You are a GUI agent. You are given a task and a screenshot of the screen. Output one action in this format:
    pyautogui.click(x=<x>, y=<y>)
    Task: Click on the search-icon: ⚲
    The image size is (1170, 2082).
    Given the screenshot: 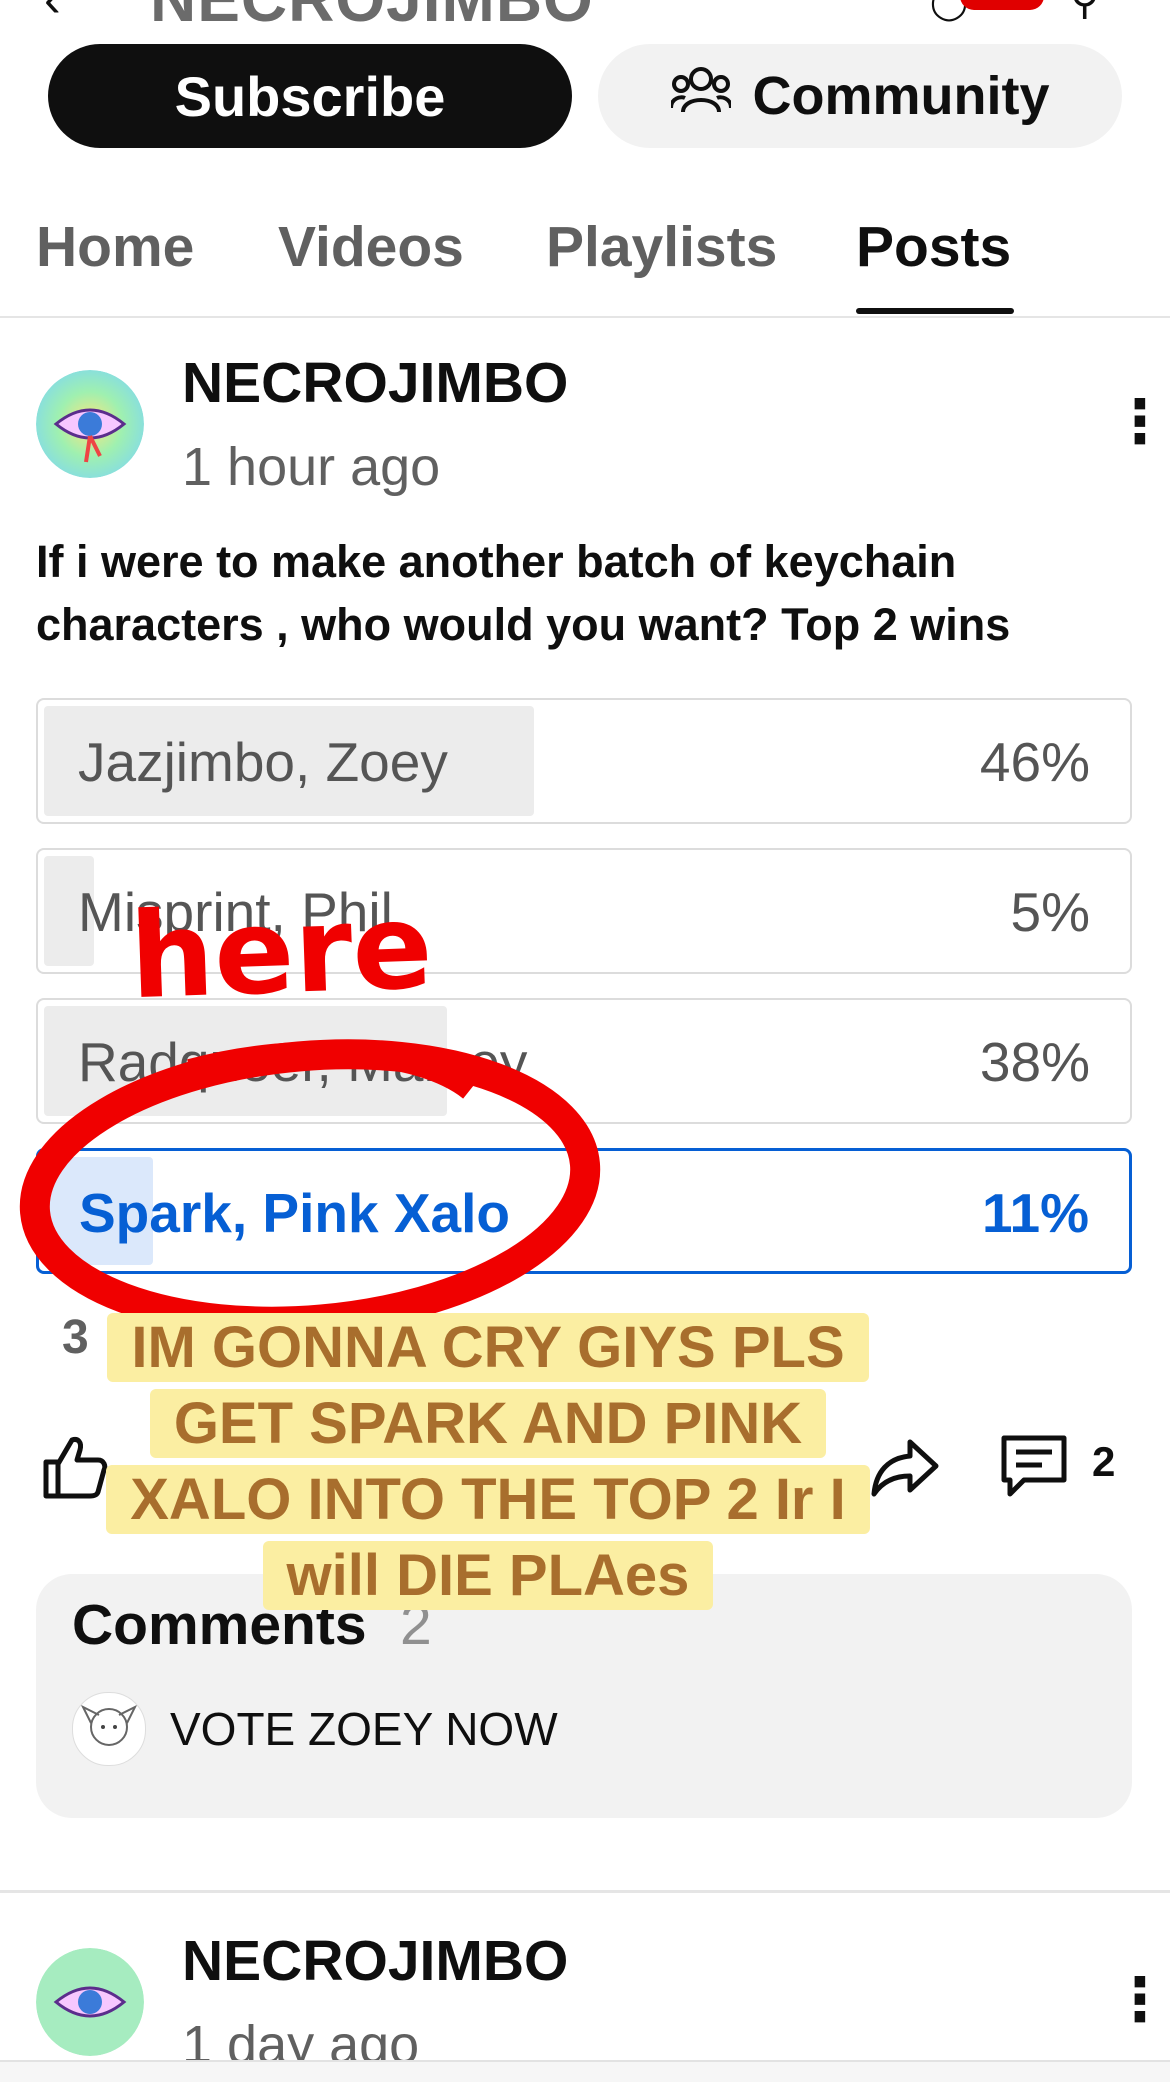 What is the action you would take?
    pyautogui.click(x=1084, y=12)
    